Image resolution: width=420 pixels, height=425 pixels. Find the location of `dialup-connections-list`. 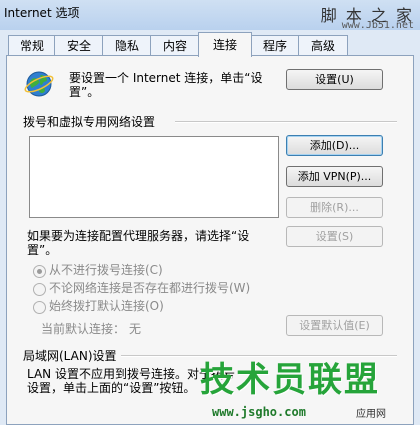

dialup-connections-list is located at coordinates (154, 177).